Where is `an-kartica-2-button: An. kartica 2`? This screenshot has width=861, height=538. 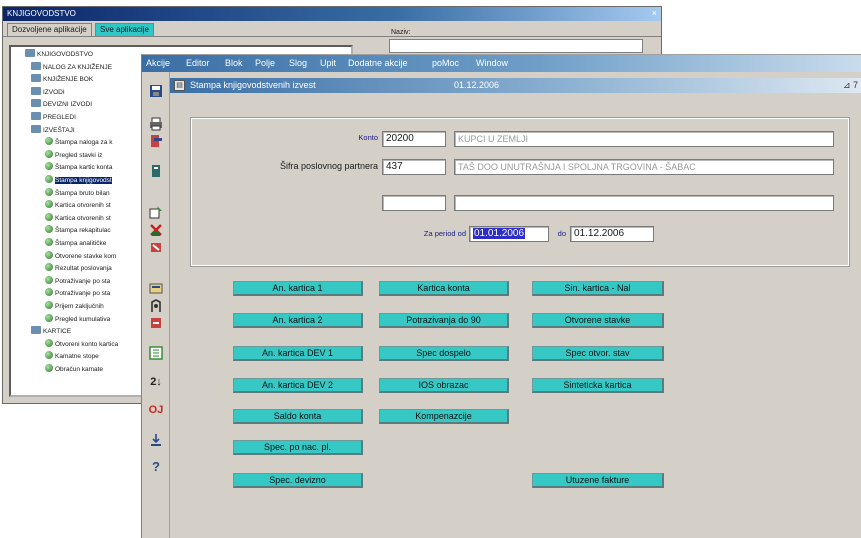
an-kartica-2-button: An. kartica 2 is located at coordinates (298, 320).